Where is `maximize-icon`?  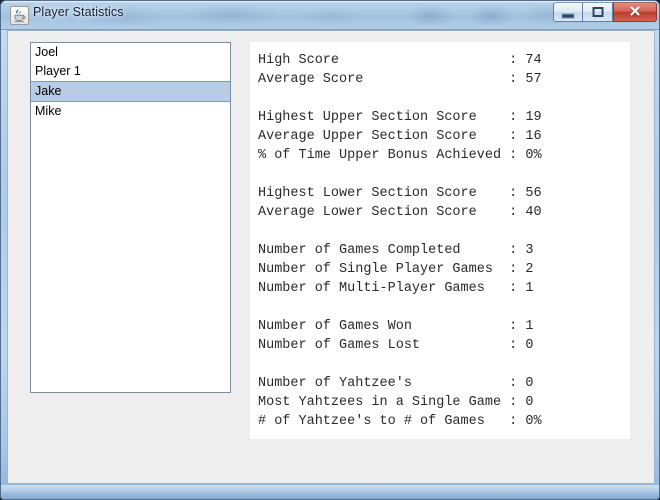
maximize-icon is located at coordinates (597, 12).